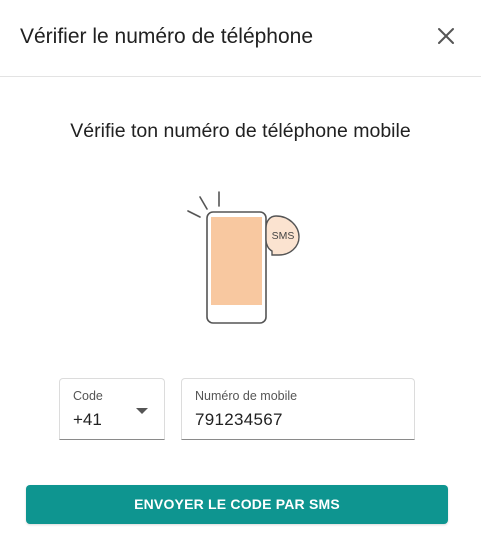 This screenshot has height=553, width=481. Describe the element at coordinates (283, 236) in the screenshot. I see `sms-bubble-text: SMS` at that location.